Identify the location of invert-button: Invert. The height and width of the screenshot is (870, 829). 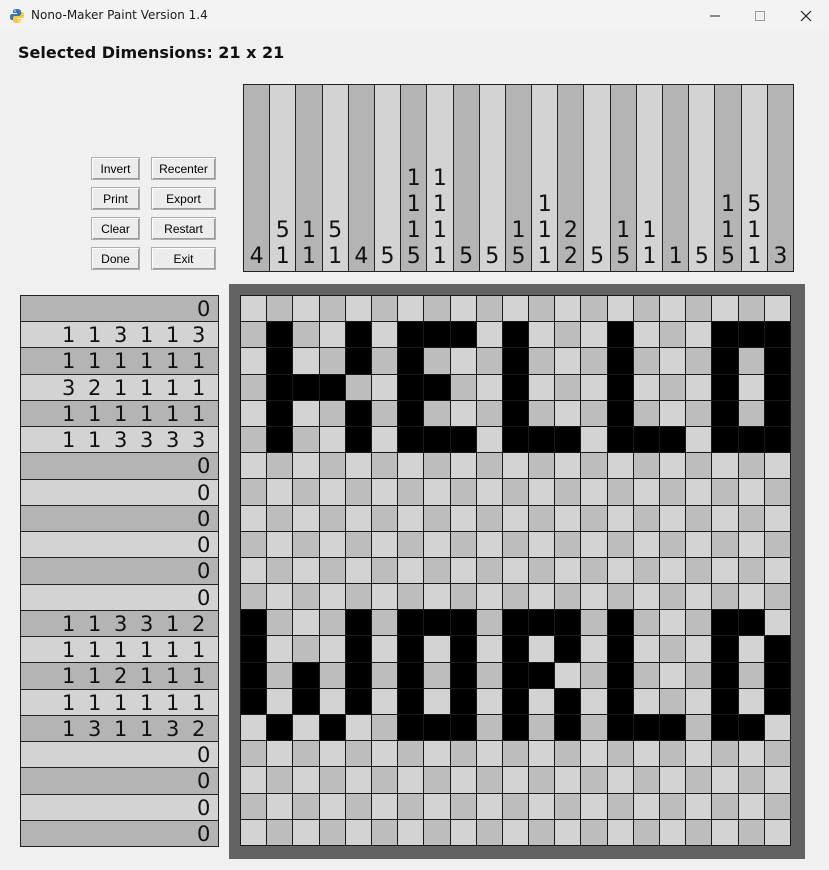
(115, 168).